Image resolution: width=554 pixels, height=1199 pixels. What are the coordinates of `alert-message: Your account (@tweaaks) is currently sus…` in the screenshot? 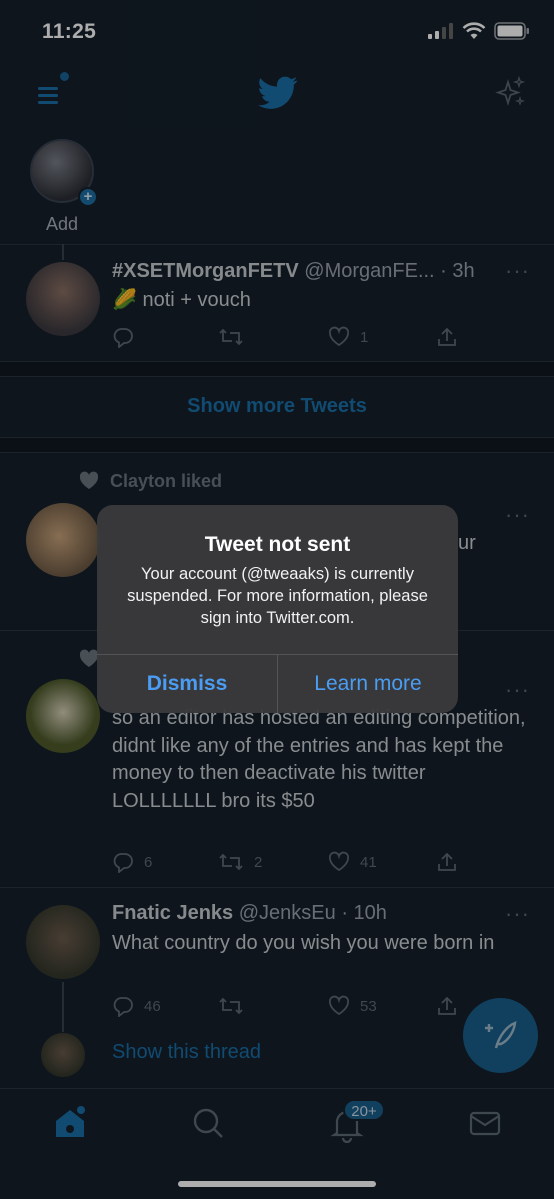 It's located at (277, 596).